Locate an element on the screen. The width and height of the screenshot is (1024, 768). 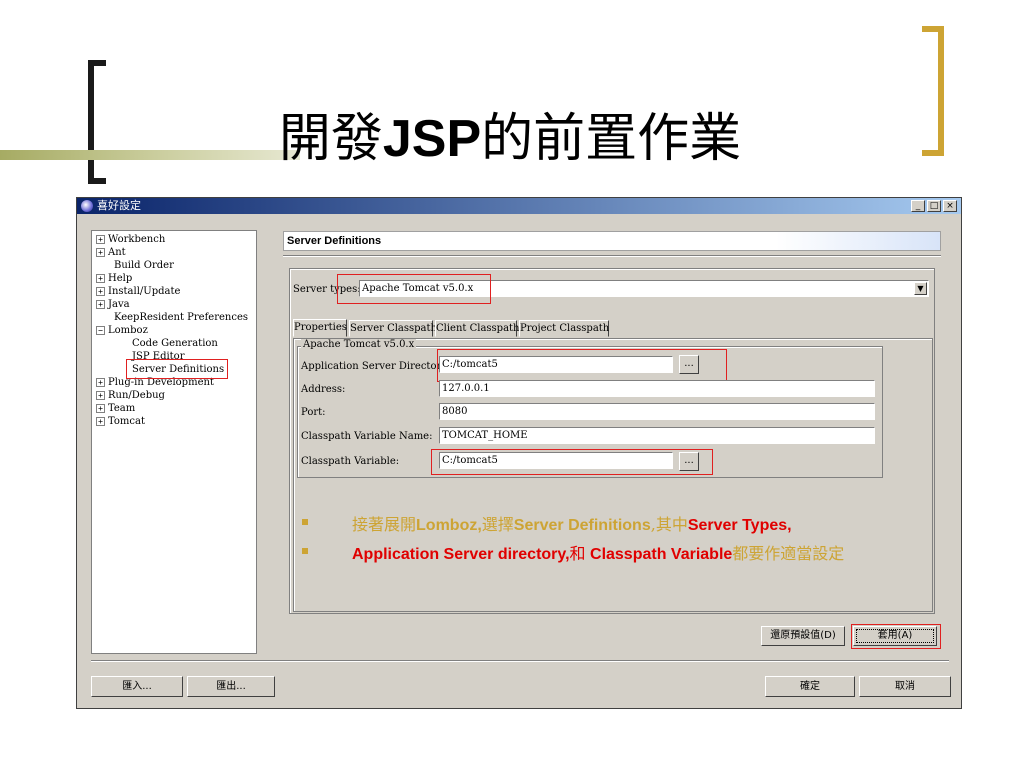
classpath-var-name-label: Classpath Variable Name: is located at coordinates (367, 436).